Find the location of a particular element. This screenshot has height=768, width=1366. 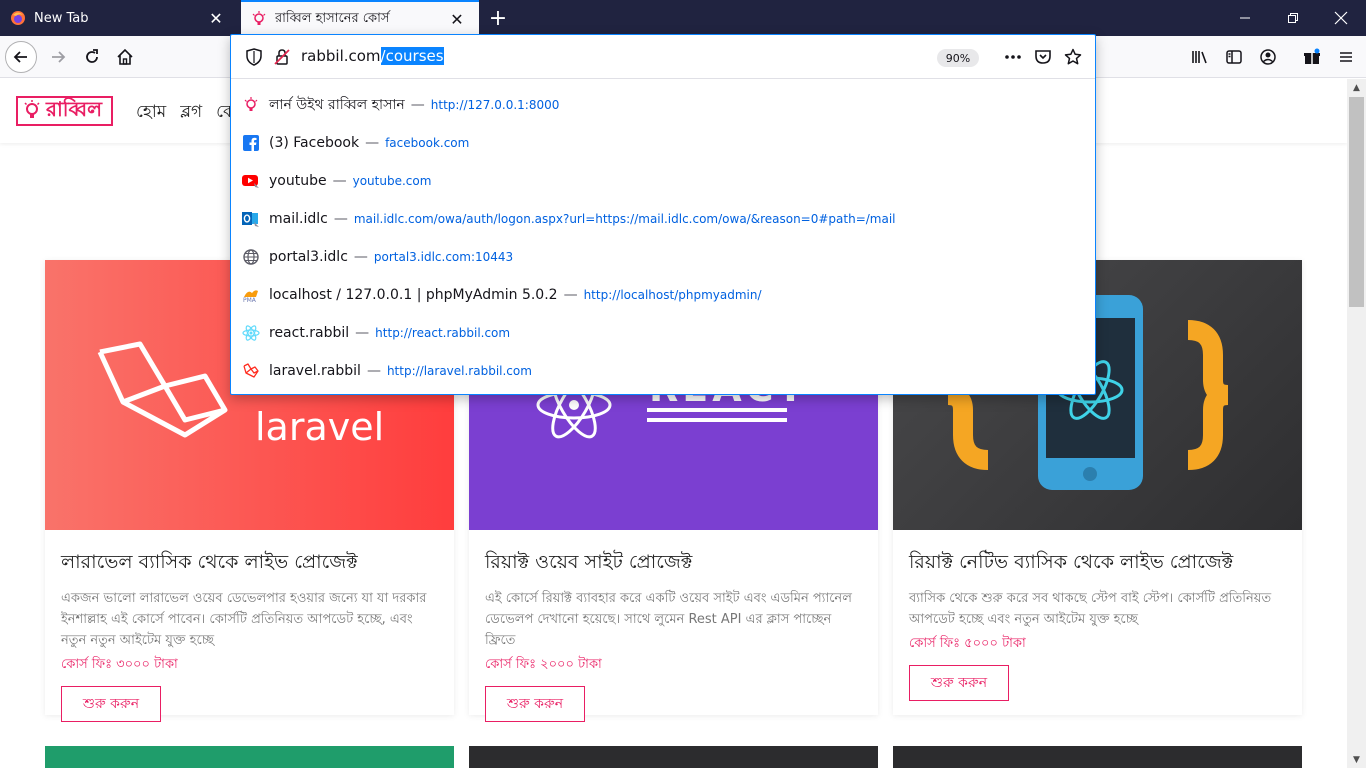

suggestion-url: http://localhost/phpmyadmin/ is located at coordinates (672, 295).